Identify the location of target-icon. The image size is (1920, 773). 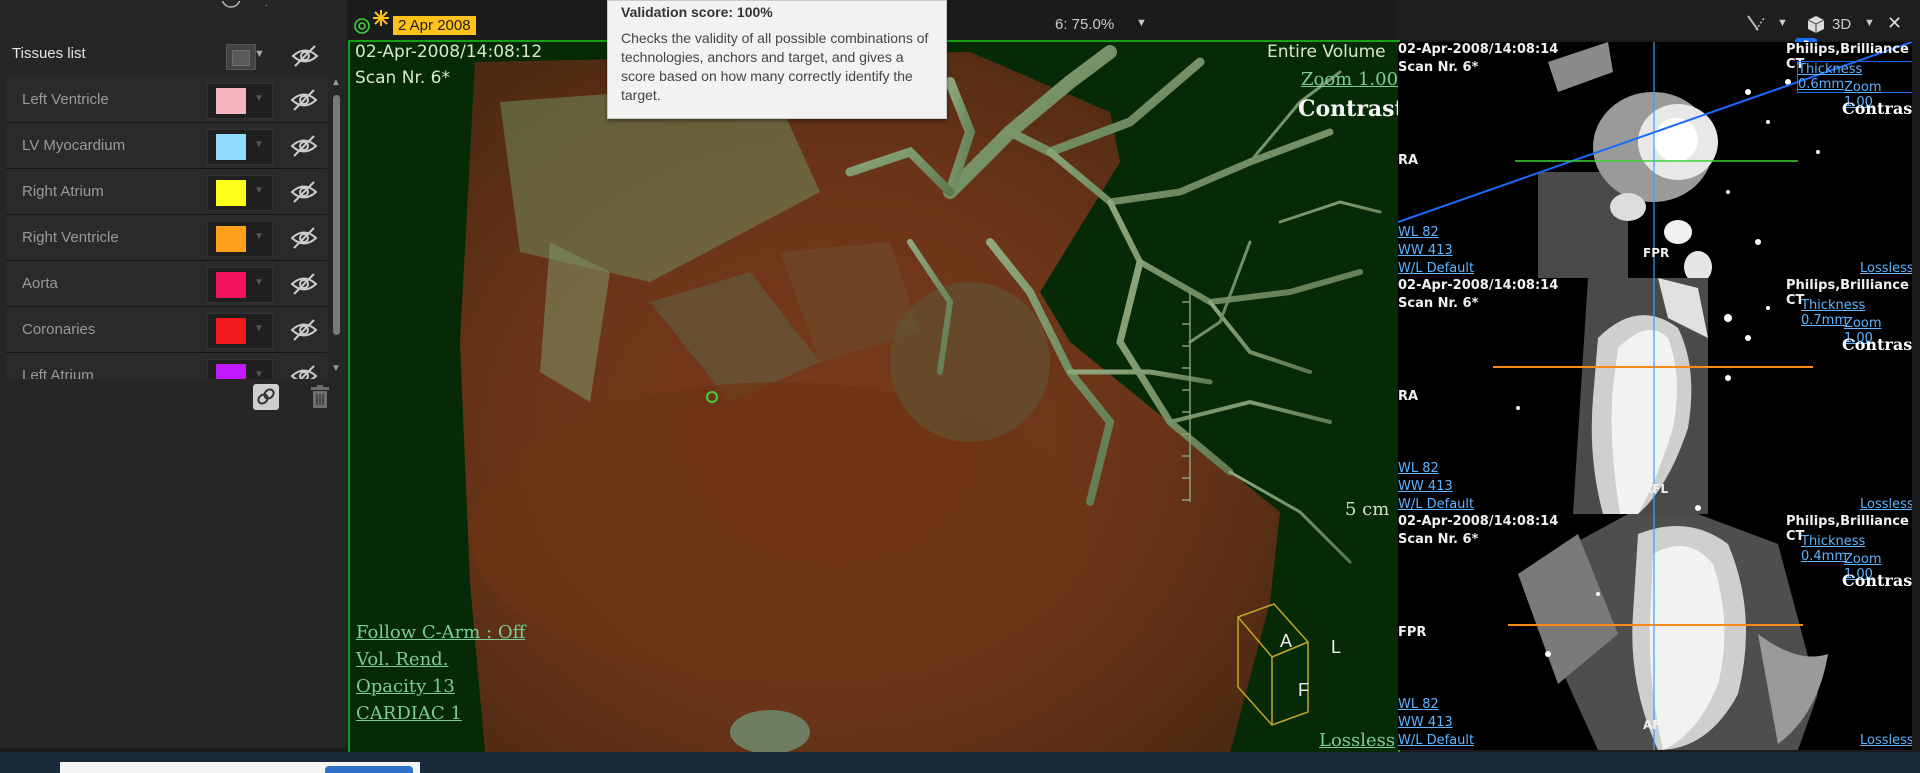
(362, 26).